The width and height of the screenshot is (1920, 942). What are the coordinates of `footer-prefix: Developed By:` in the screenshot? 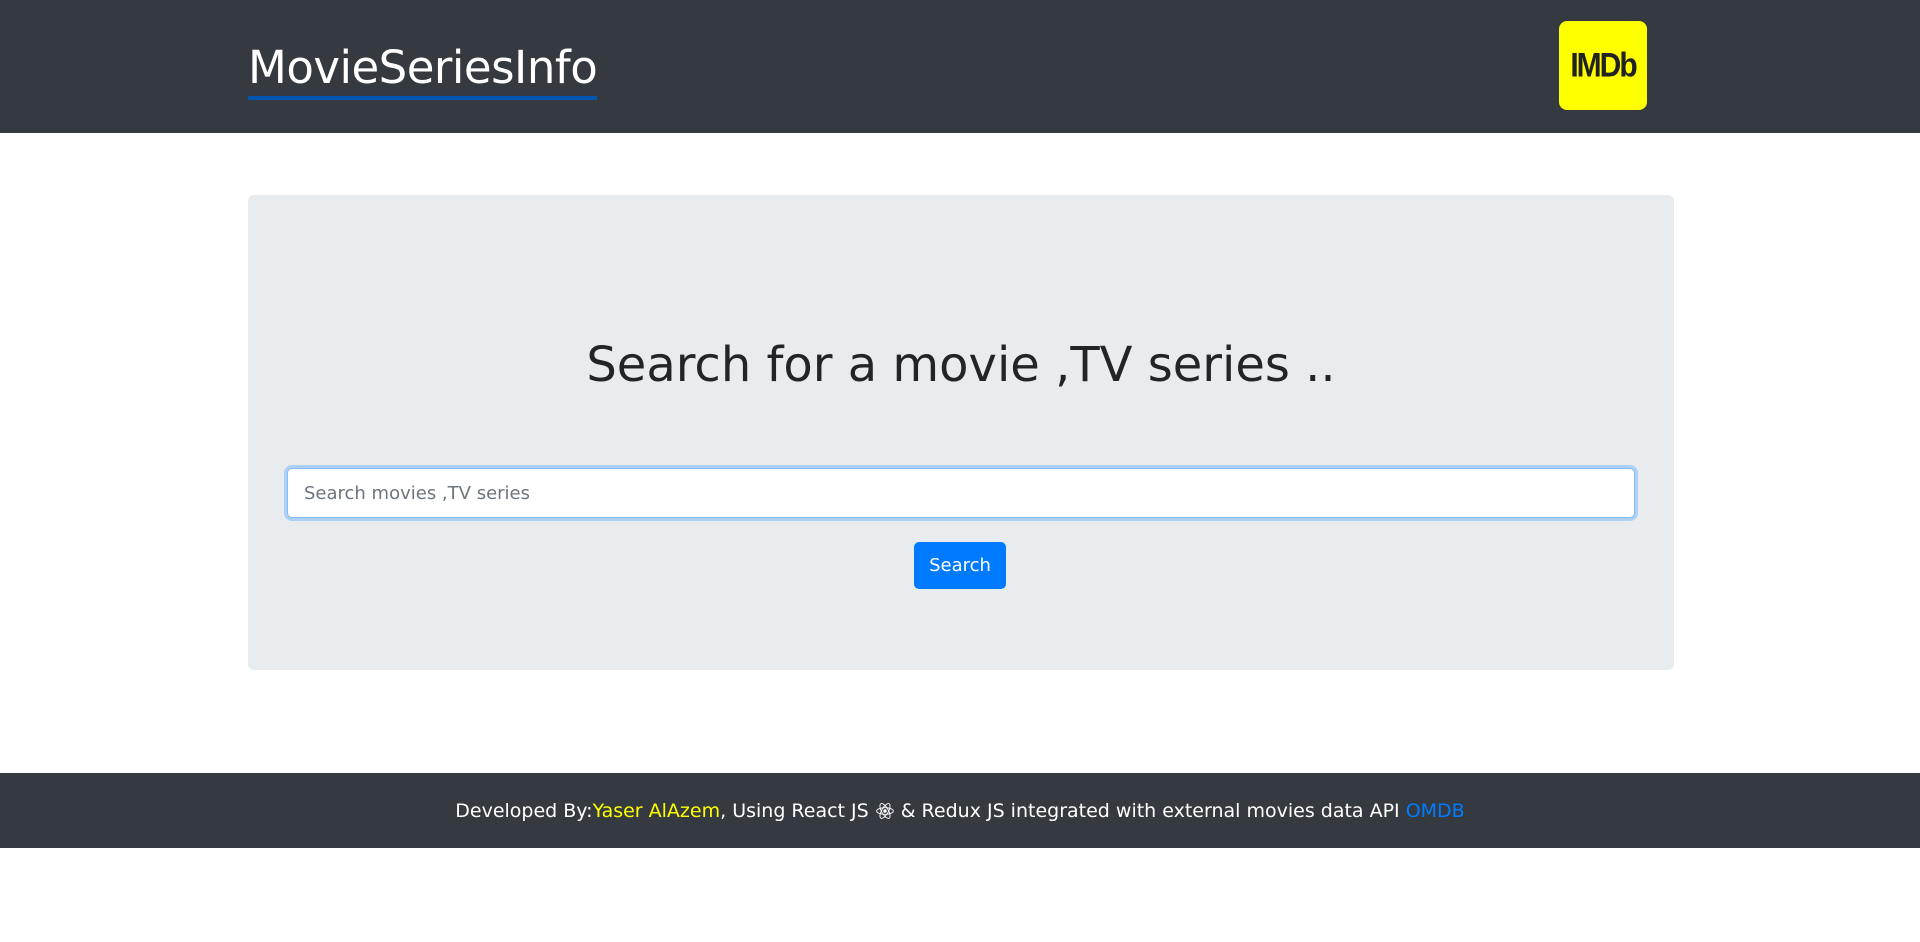 It's located at (524, 810).